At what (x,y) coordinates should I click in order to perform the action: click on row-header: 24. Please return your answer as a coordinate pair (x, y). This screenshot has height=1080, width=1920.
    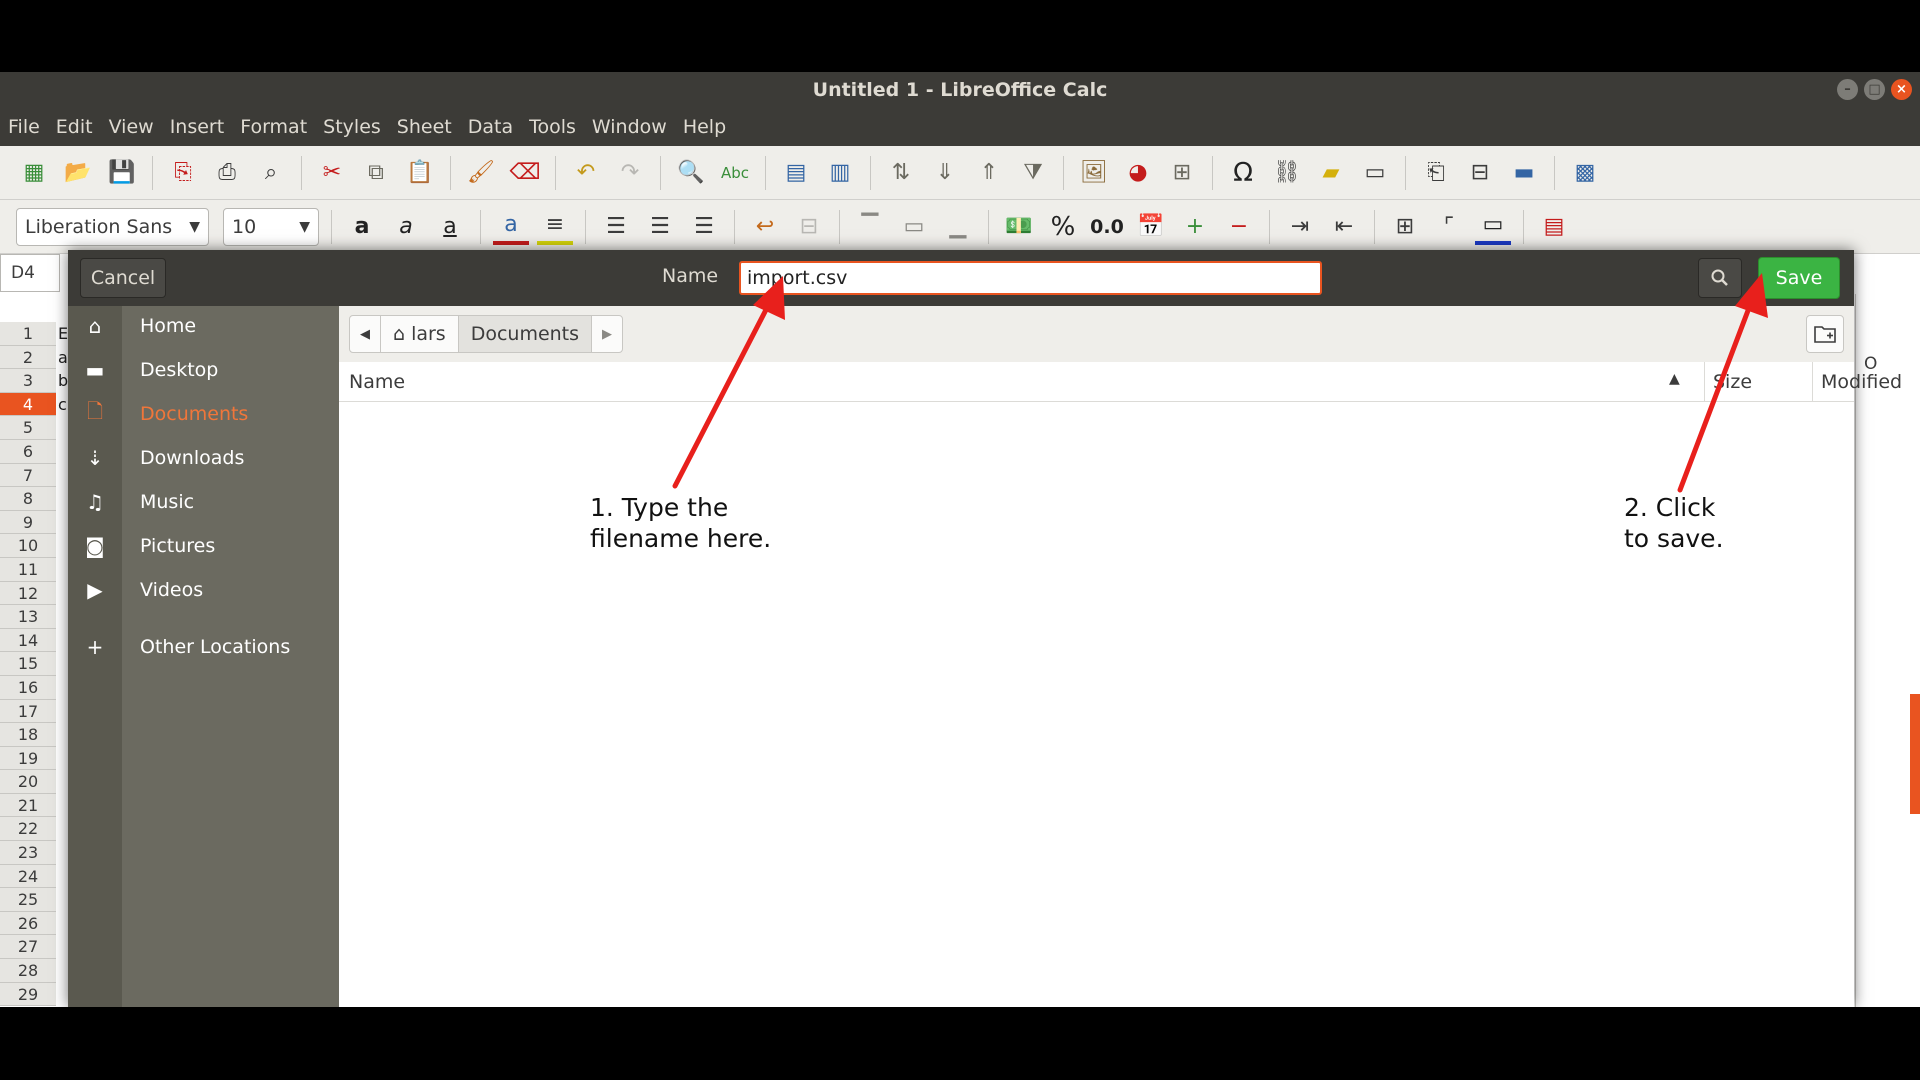
    Looking at the image, I should click on (28, 876).